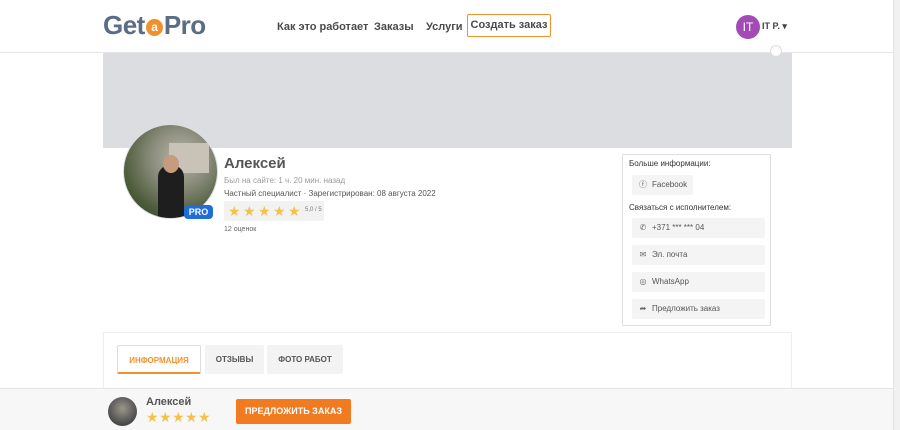  Describe the element at coordinates (698, 255) in the screenshot. I see `email-button: ✉ Эл. почта` at that location.